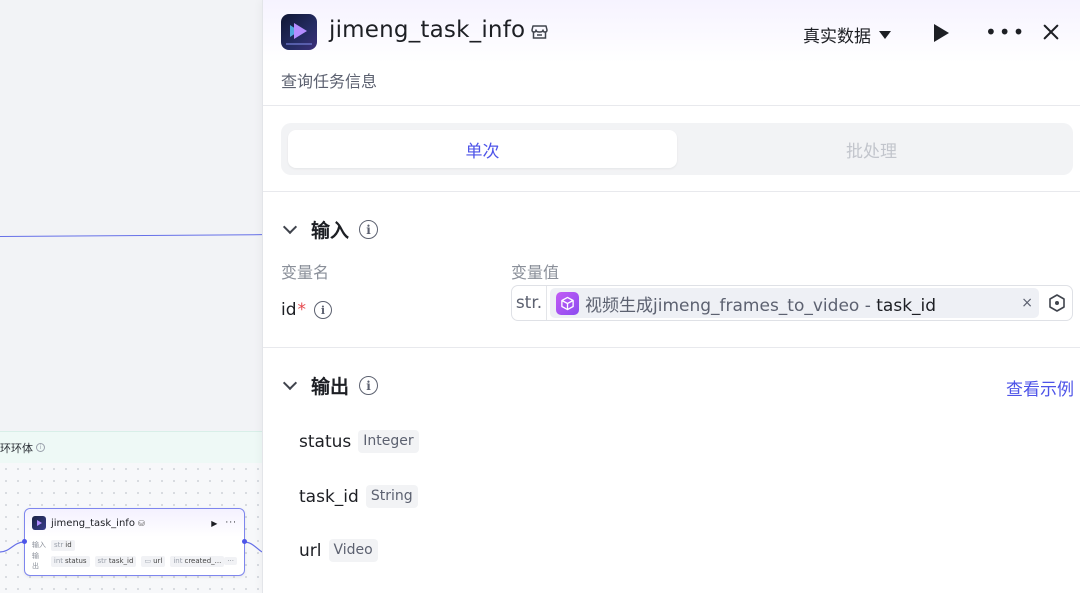 This screenshot has width=1080, height=593. What do you see at coordinates (353, 550) in the screenshot?
I see `output-field-type: Video` at bounding box center [353, 550].